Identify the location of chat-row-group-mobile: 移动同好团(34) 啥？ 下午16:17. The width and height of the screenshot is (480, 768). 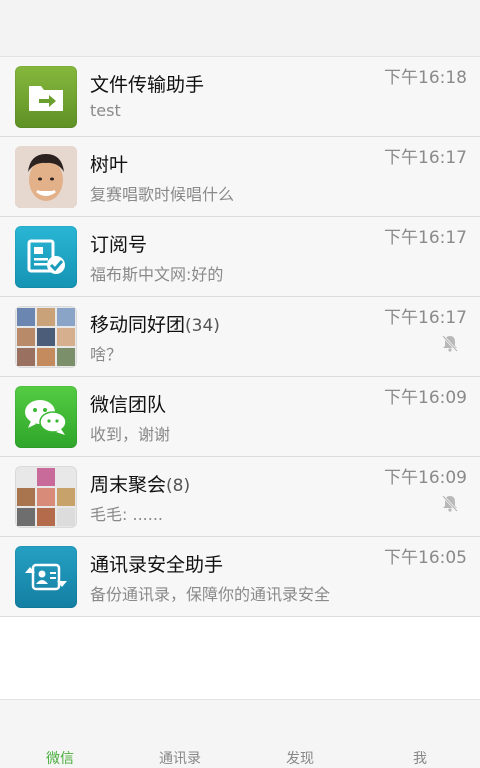
(240, 337).